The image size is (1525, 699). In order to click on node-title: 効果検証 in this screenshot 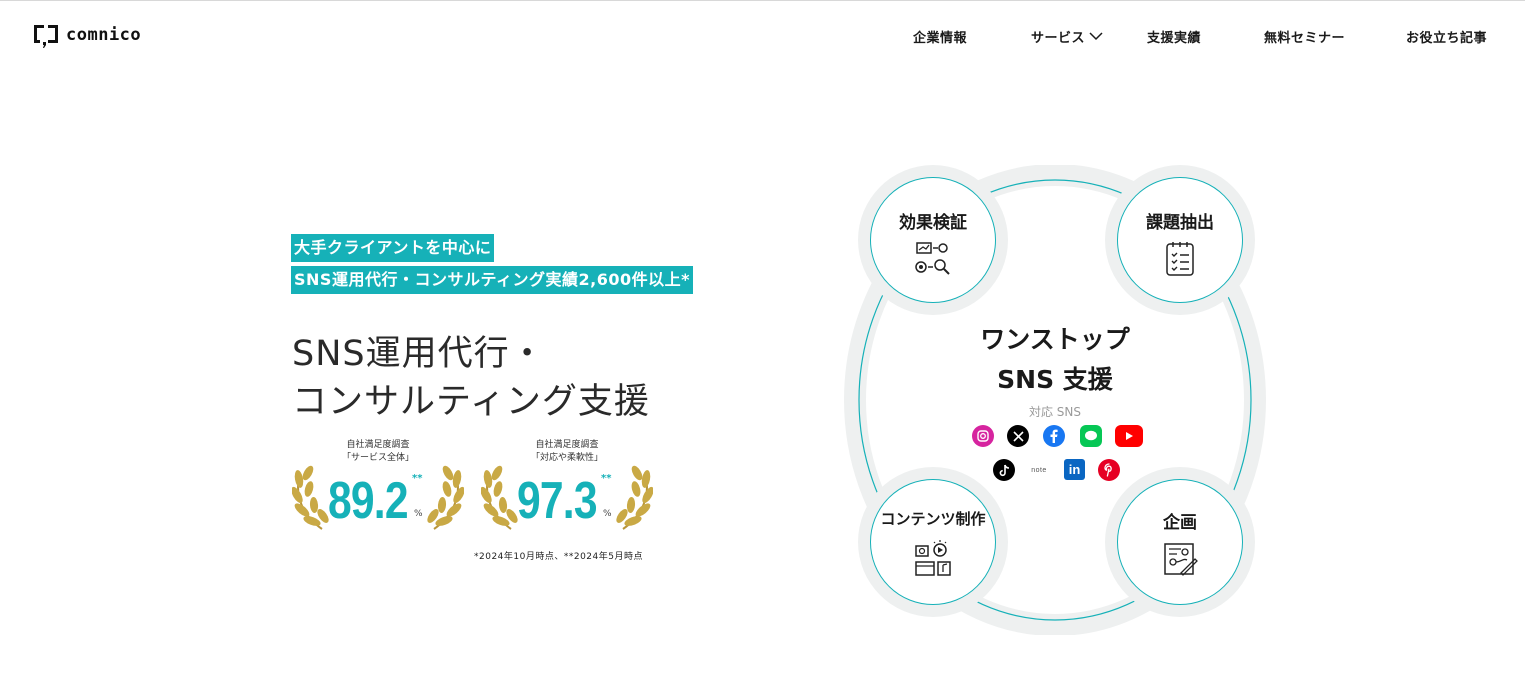, I will do `click(933, 223)`.